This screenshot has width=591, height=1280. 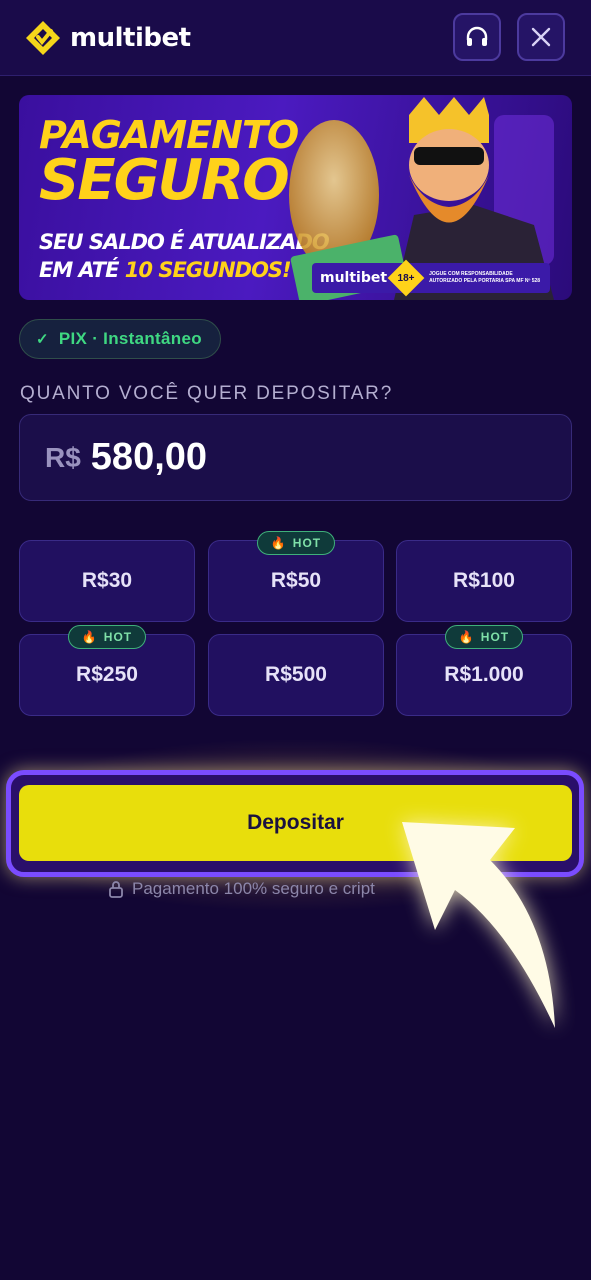 I want to click on support-button, so click(x=477, y=37).